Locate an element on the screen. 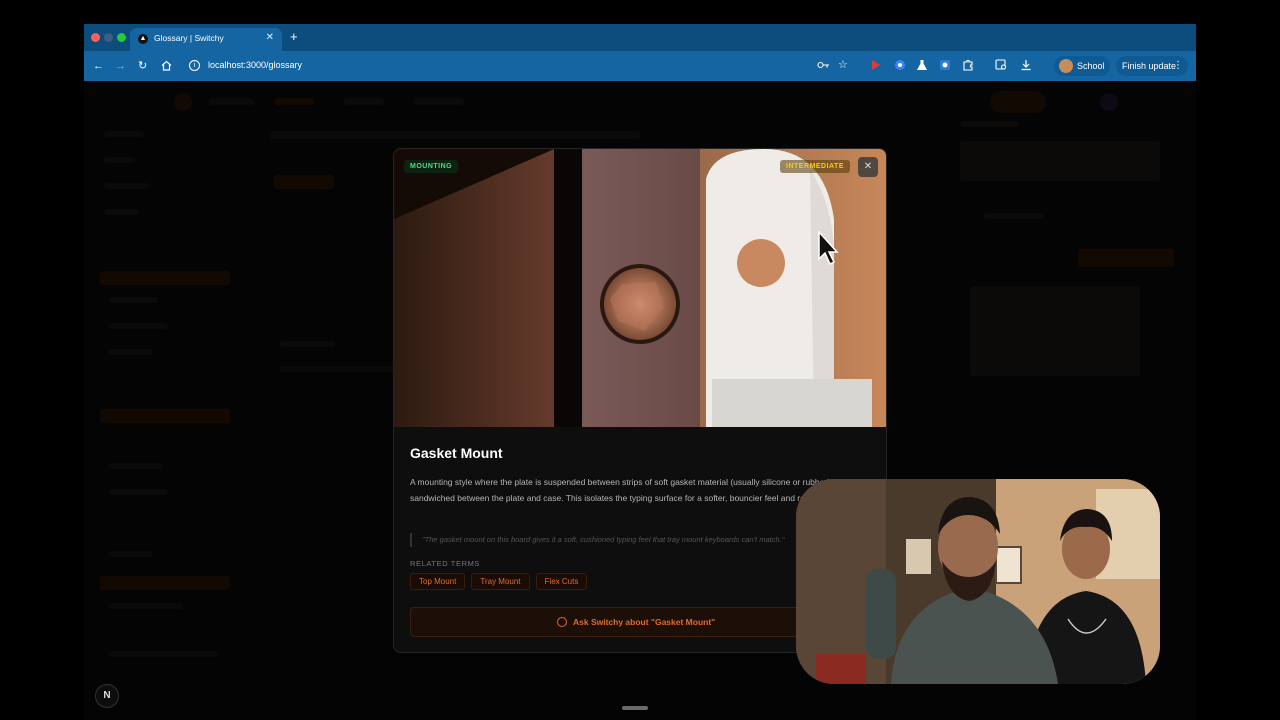  close-icon: ✕ is located at coordinates (868, 167).